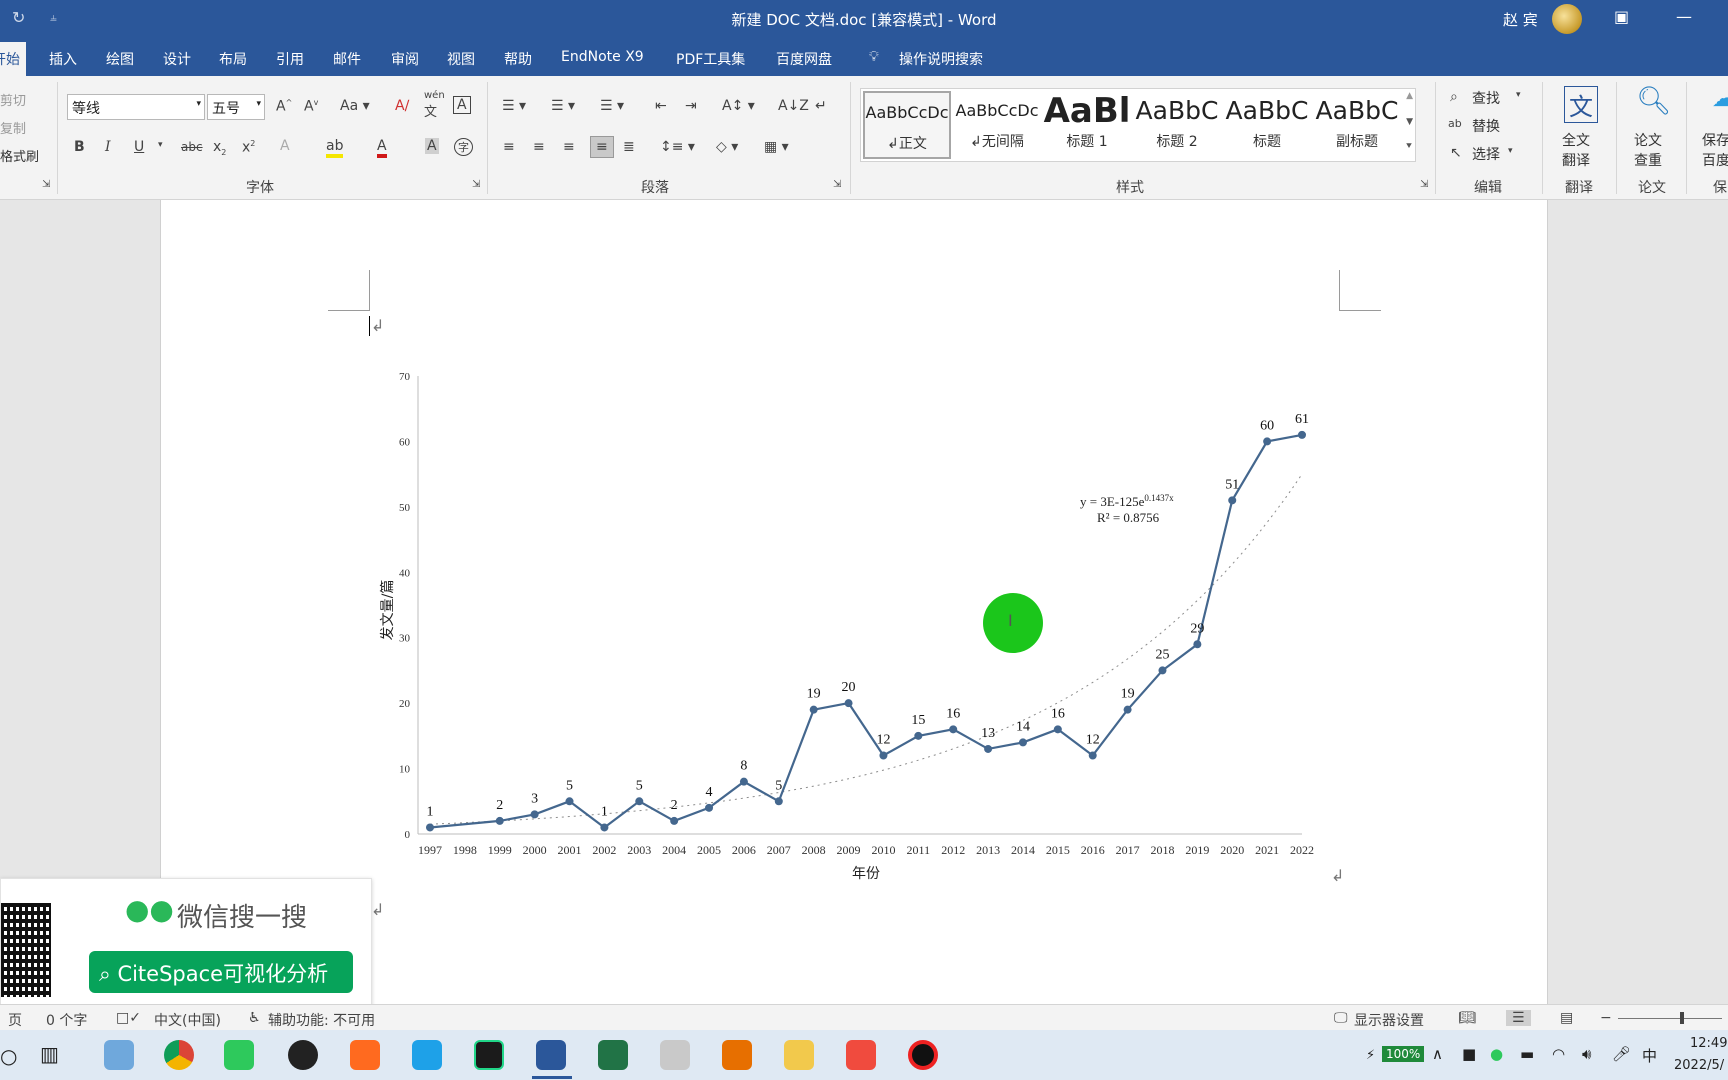 This screenshot has height=1080, width=1728. What do you see at coordinates (15, 1020) in the screenshot?
I see `page-indicator: 页` at bounding box center [15, 1020].